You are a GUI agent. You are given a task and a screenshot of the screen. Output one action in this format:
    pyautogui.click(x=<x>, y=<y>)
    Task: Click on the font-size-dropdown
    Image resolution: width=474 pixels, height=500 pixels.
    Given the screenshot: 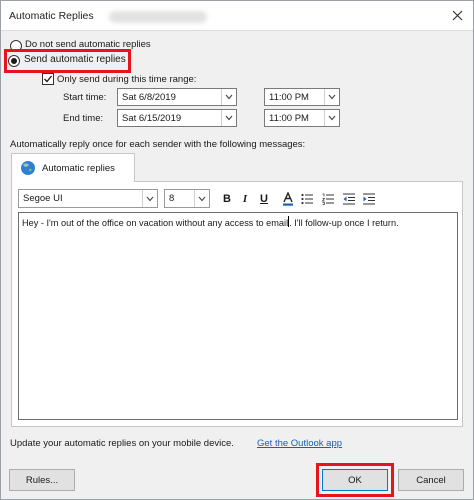 What is the action you would take?
    pyautogui.click(x=201, y=198)
    